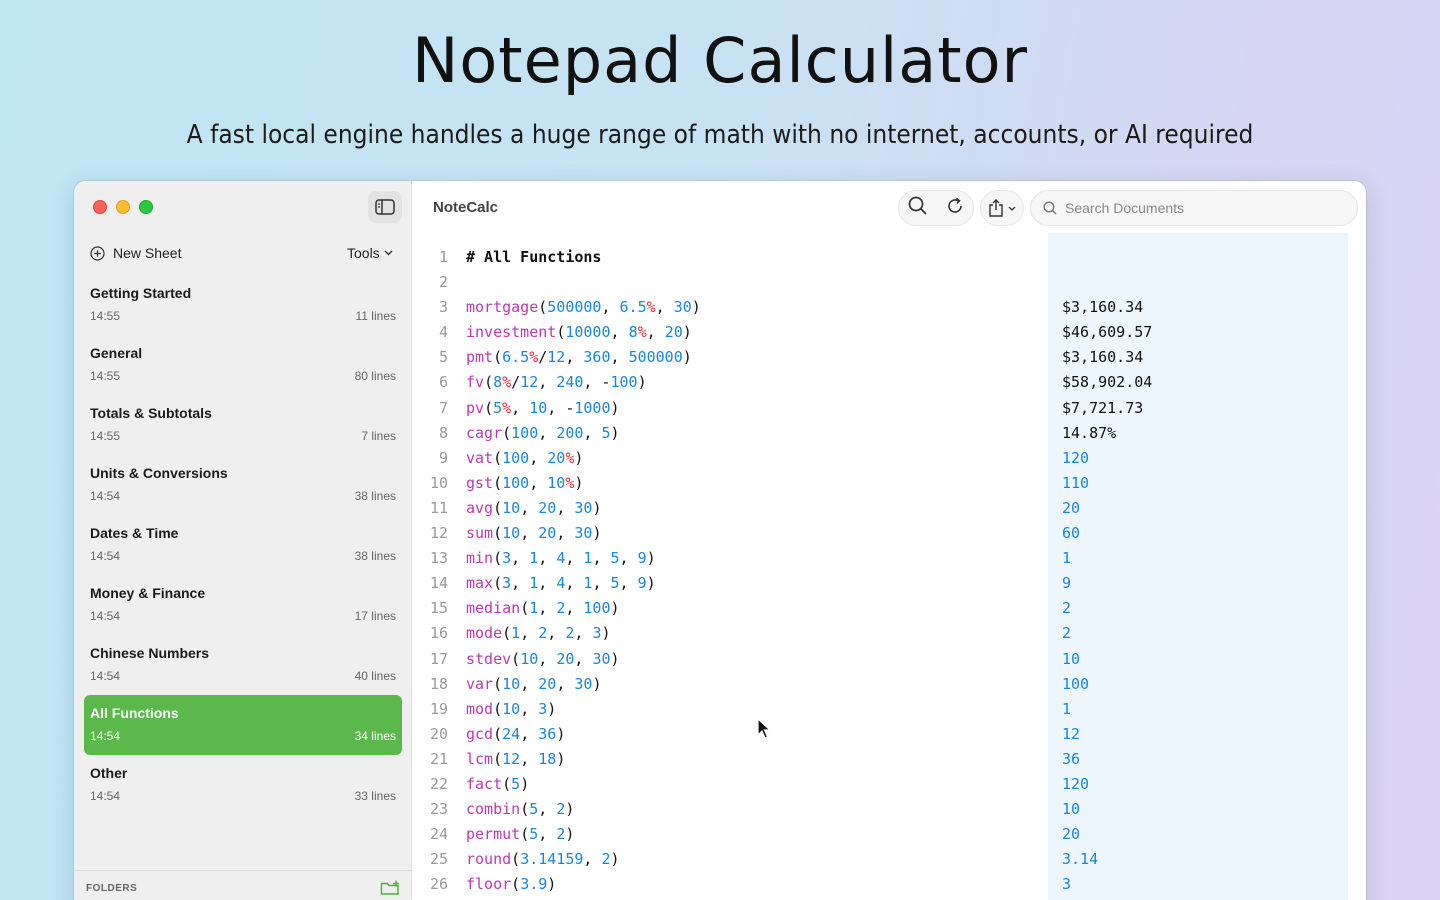 Image resolution: width=1440 pixels, height=900 pixels. I want to click on editor-line: 26 floor(3.9), so click(730, 884).